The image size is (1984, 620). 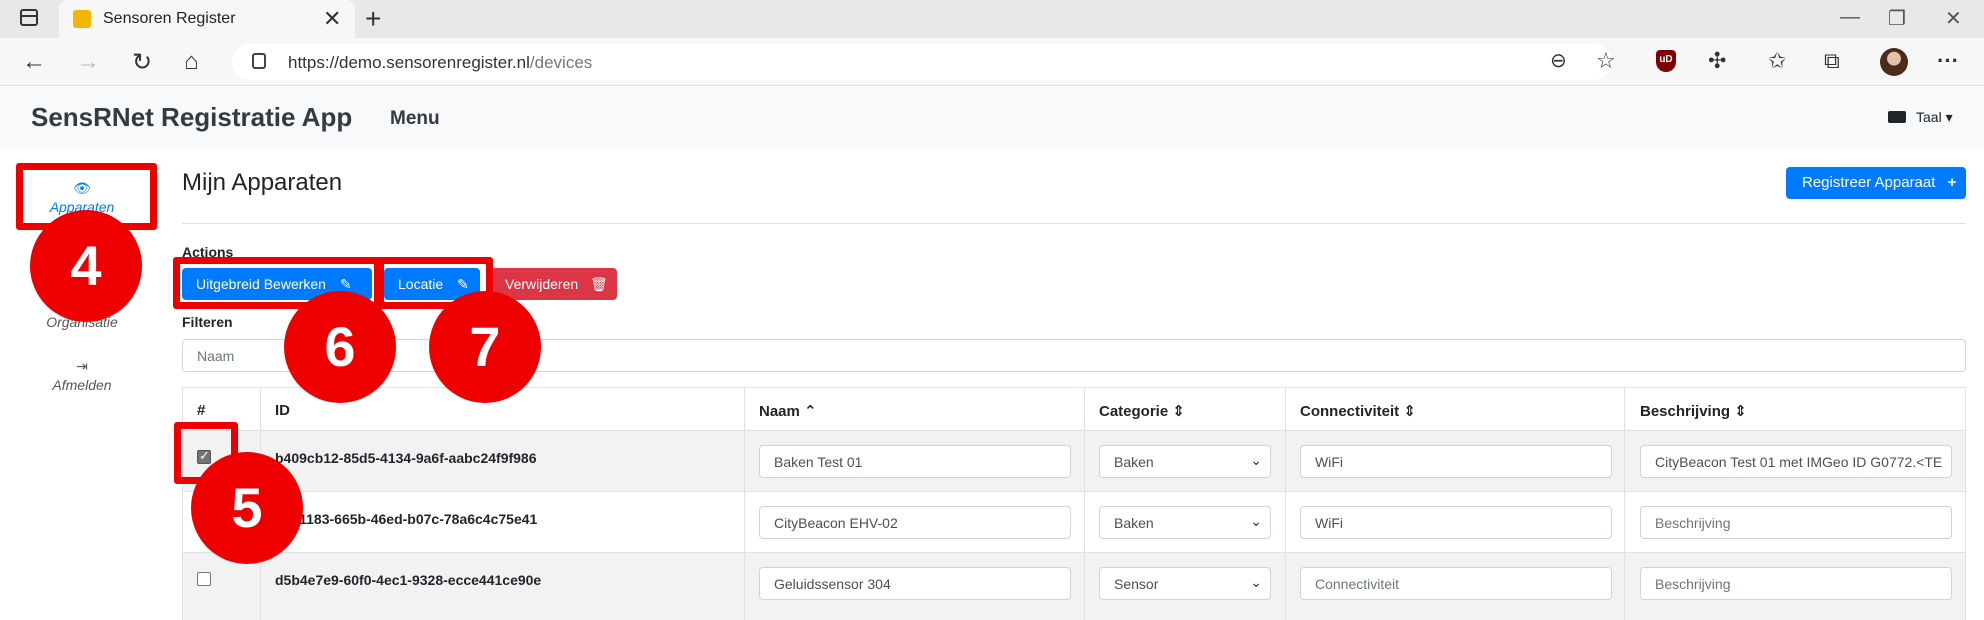 What do you see at coordinates (373, 19) in the screenshot?
I see `new-tab-icon: +` at bounding box center [373, 19].